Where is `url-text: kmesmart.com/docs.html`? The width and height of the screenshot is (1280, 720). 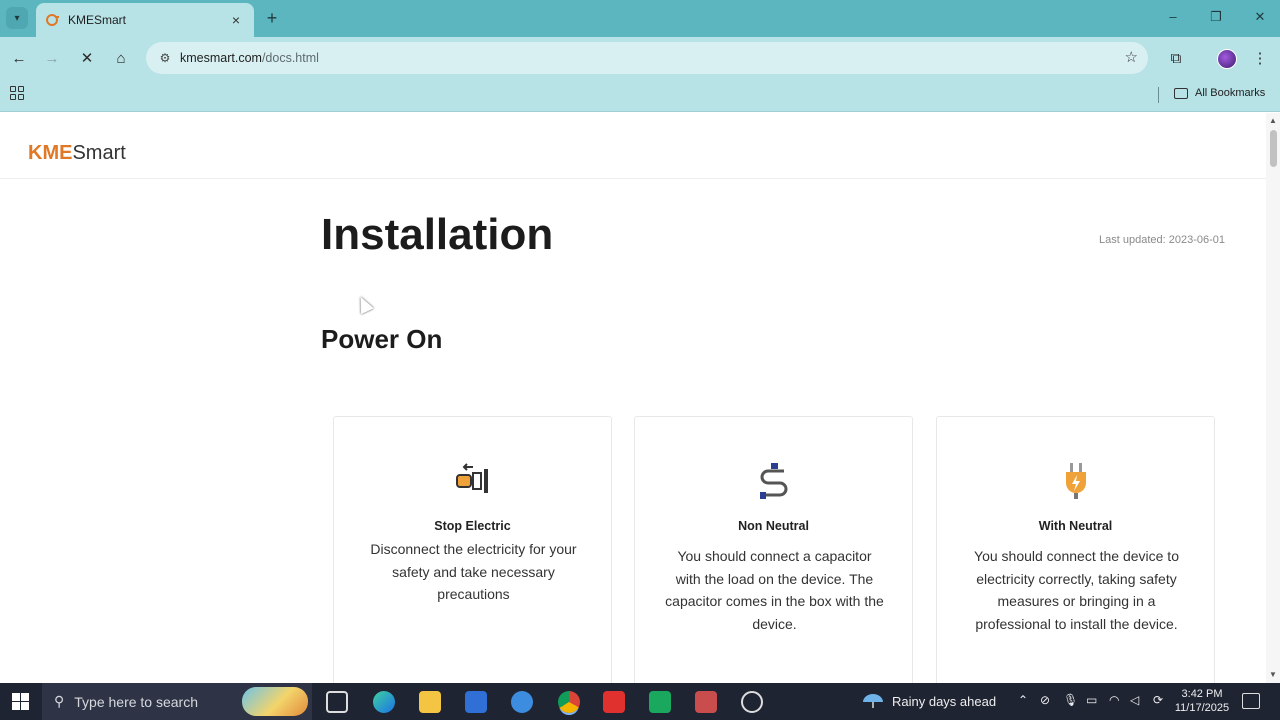
url-text: kmesmart.com/docs.html is located at coordinates (249, 58).